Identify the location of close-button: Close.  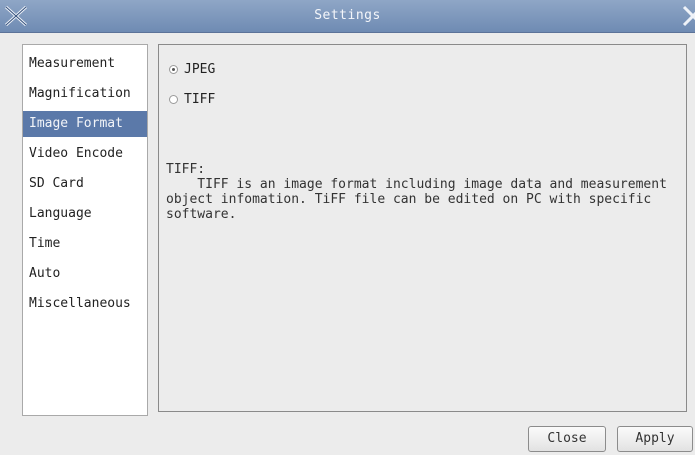
(567, 439).